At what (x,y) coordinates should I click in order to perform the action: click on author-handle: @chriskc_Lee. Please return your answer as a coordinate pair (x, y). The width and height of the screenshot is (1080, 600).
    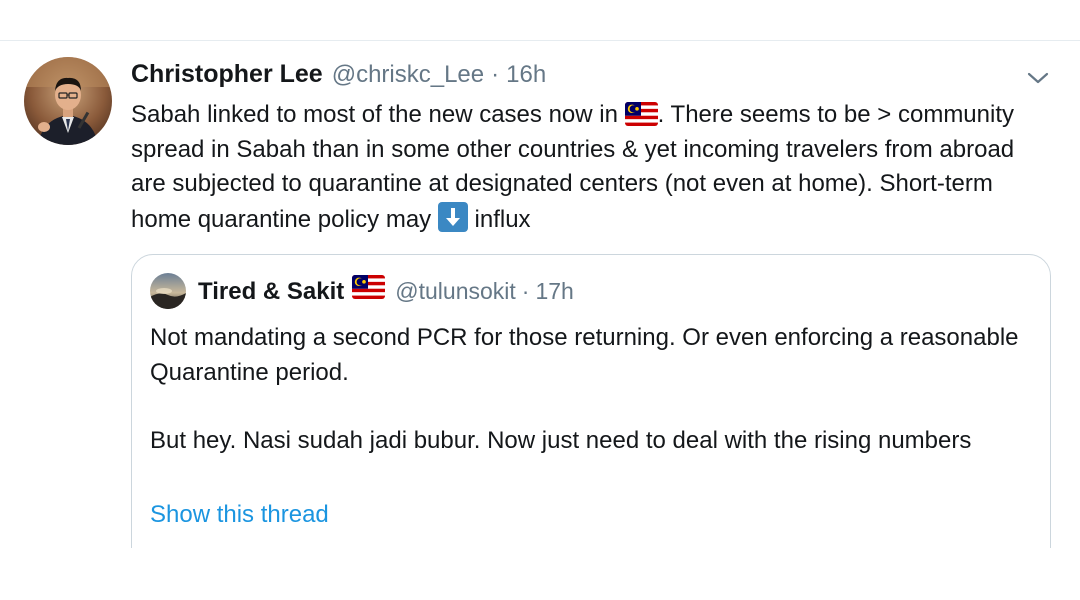
    Looking at the image, I should click on (408, 75).